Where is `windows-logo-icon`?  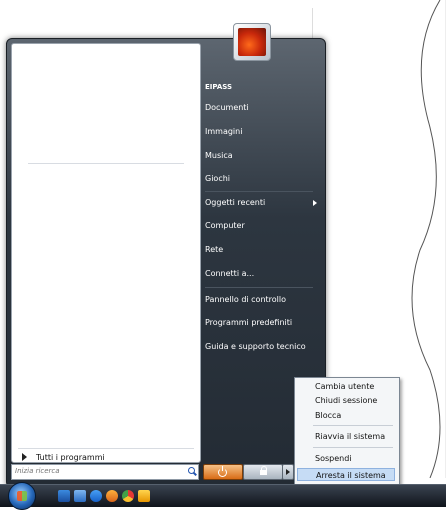
windows-logo-icon is located at coordinates (22, 496).